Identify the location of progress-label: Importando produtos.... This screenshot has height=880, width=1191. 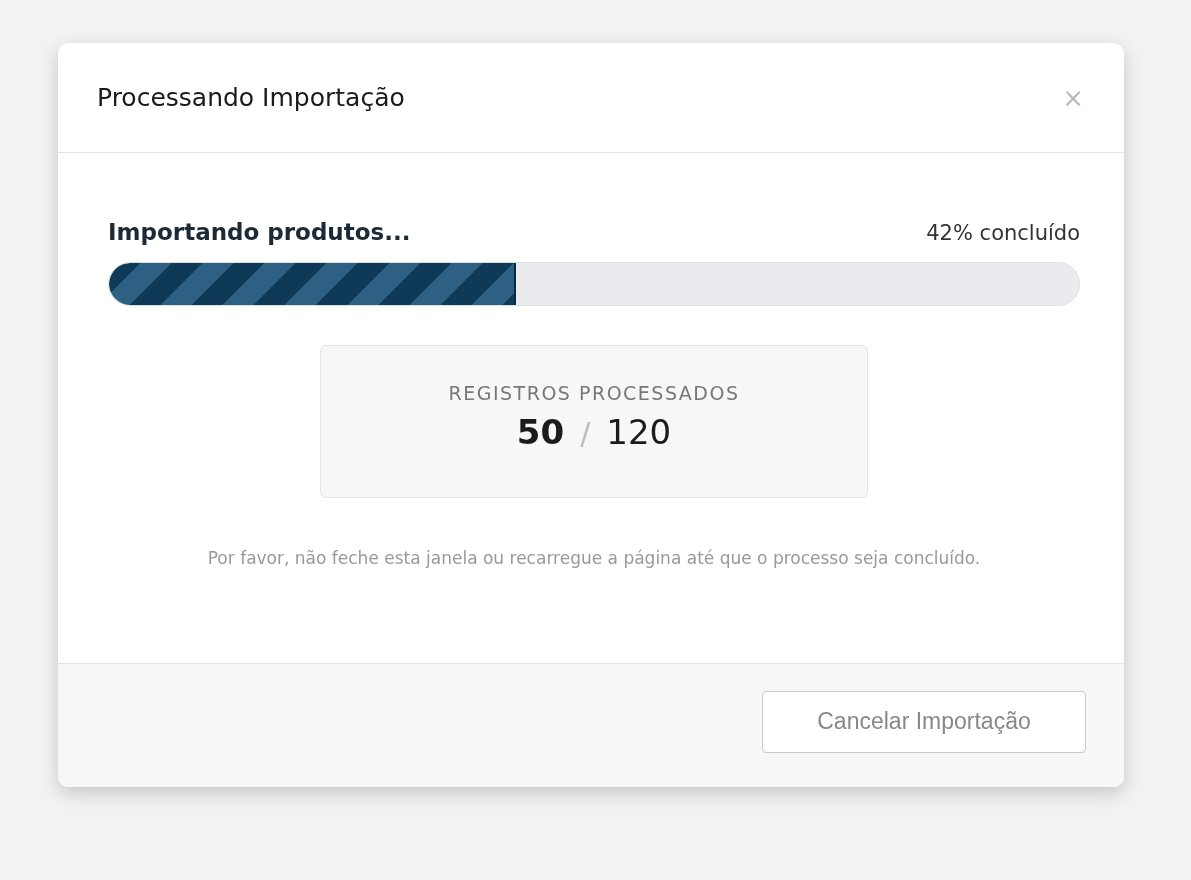
(259, 232).